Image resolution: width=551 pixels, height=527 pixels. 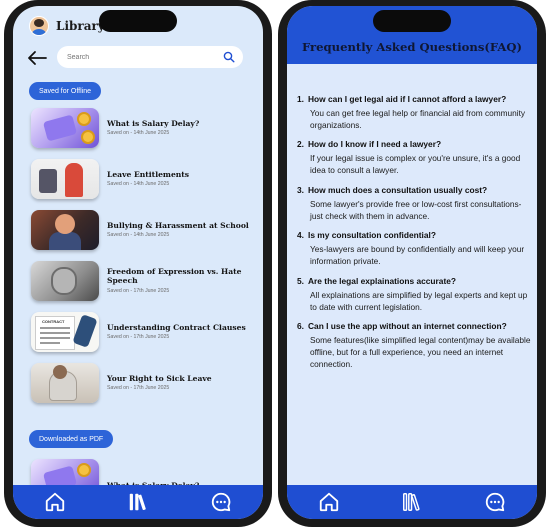 What do you see at coordinates (153, 123) in the screenshot?
I see `item-title: What is Salary Delay?` at bounding box center [153, 123].